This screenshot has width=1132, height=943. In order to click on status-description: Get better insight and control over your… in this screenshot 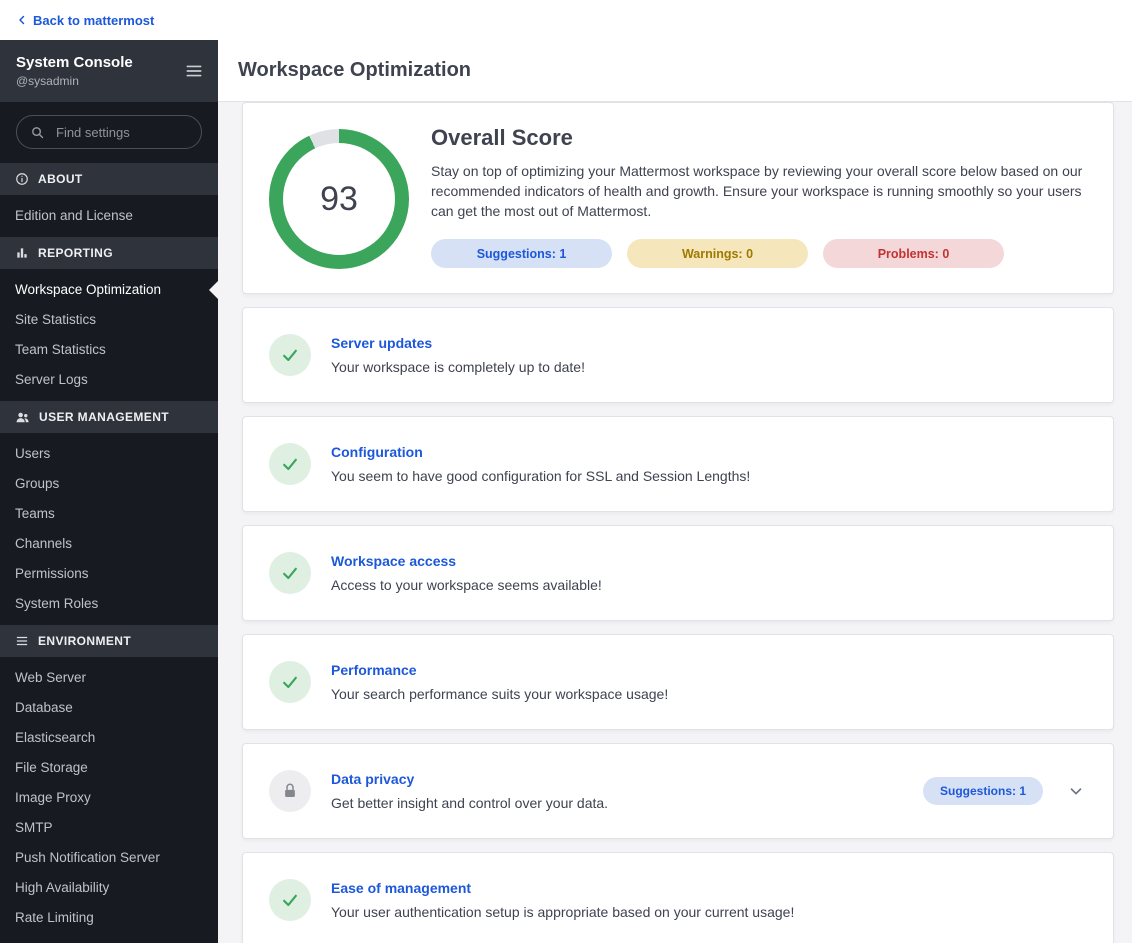, I will do `click(470, 803)`.